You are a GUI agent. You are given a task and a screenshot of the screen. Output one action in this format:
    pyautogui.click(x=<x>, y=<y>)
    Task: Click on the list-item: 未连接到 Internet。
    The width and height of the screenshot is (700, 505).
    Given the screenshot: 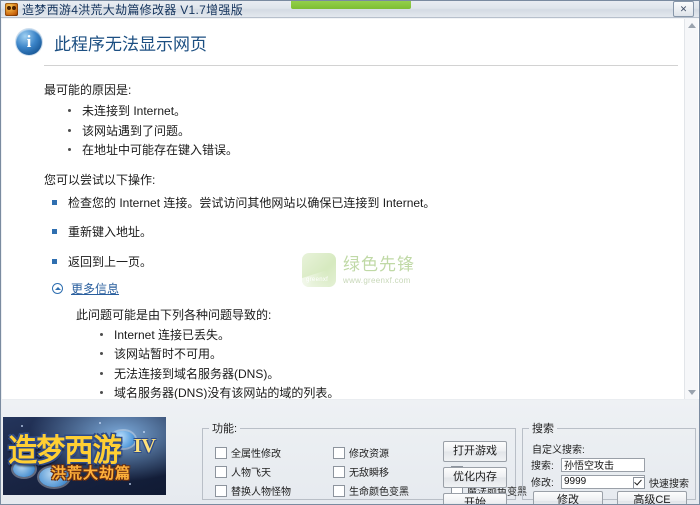 What is the action you would take?
    pyautogui.click(x=374, y=112)
    